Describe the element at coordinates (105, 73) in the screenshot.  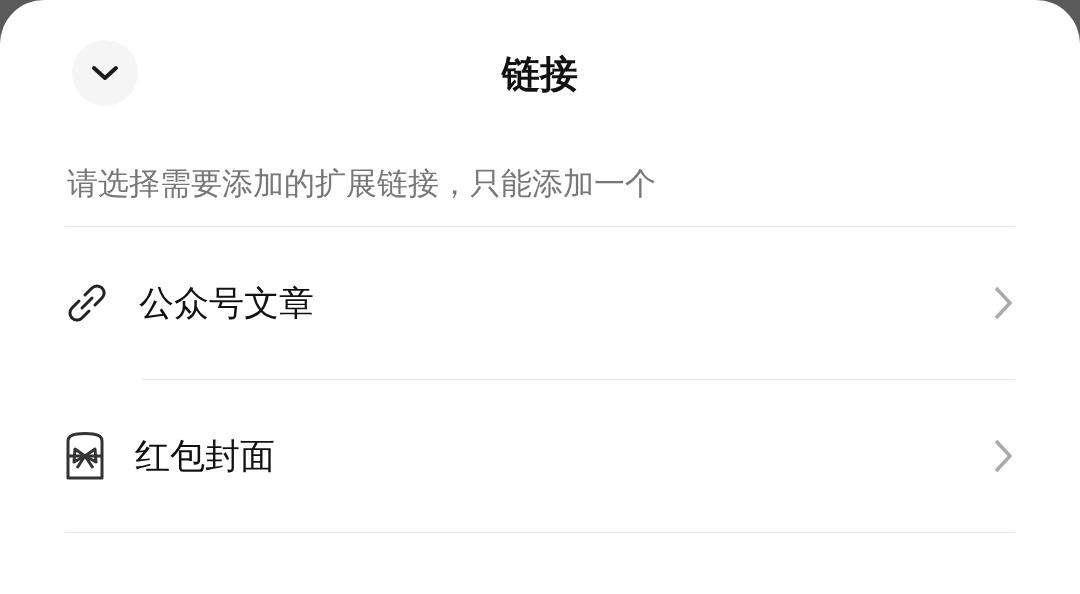
I see `chevron-down-icon` at that location.